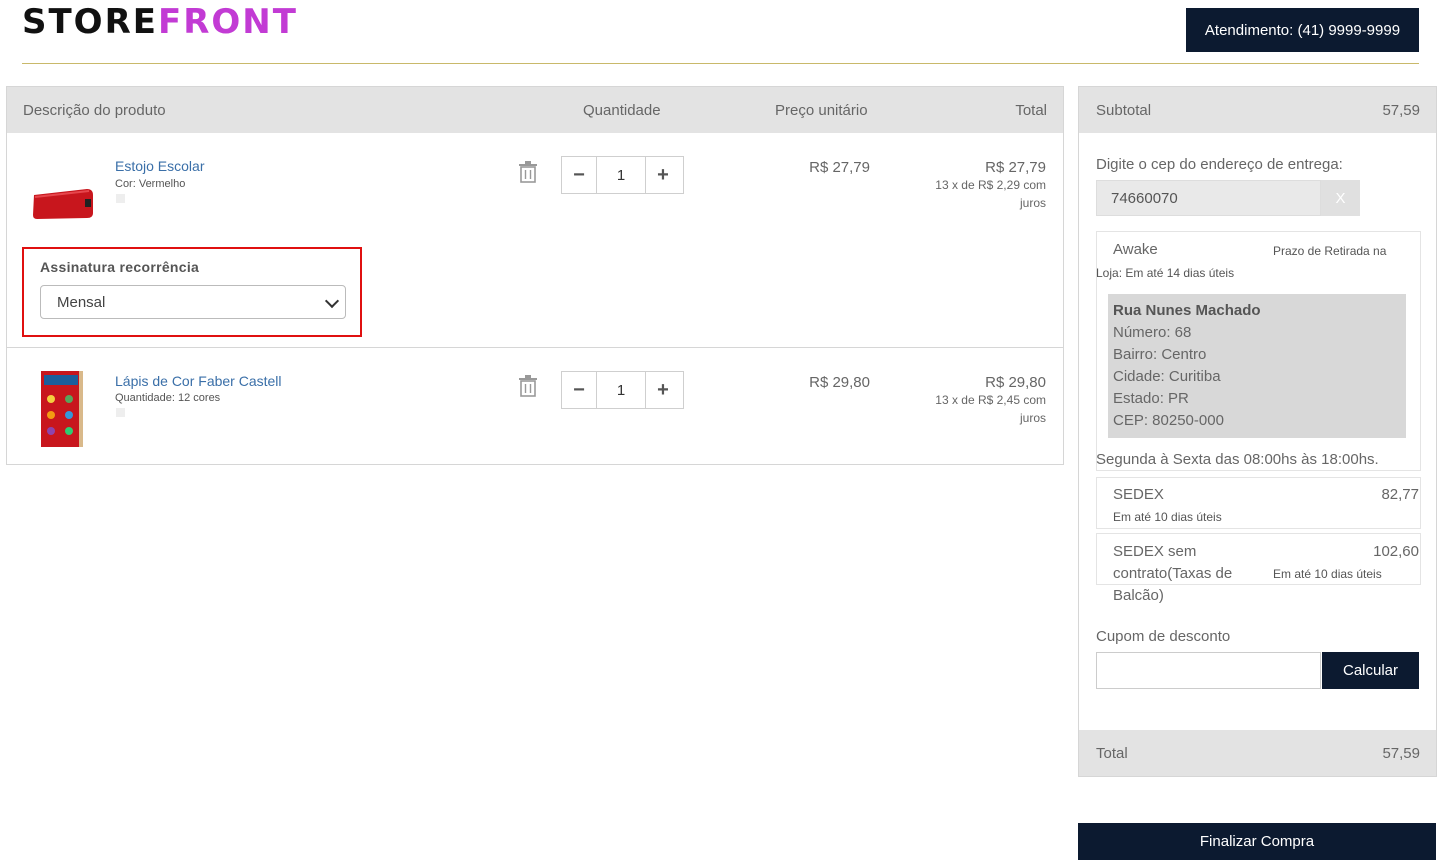 Image resolution: width=1441 pixels, height=866 pixels. I want to click on column-description: Descrição do produto, so click(94, 110).